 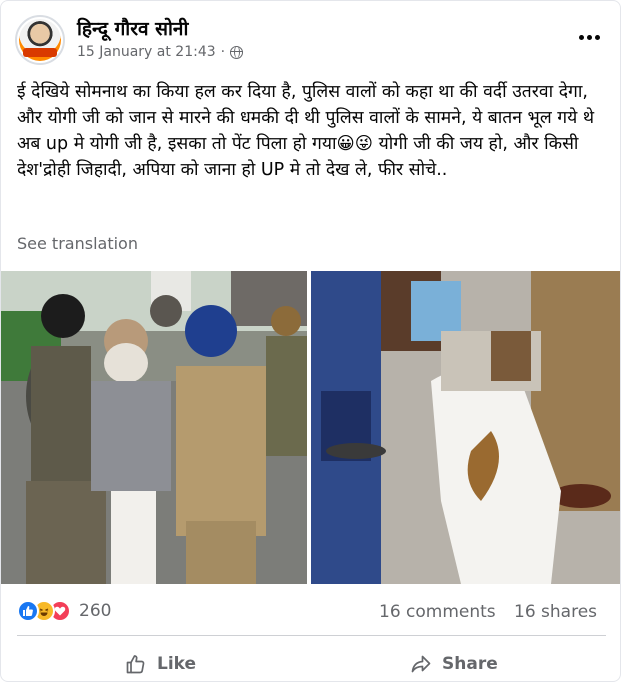 What do you see at coordinates (95, 611) in the screenshot?
I see `reaction-count: 260` at bounding box center [95, 611].